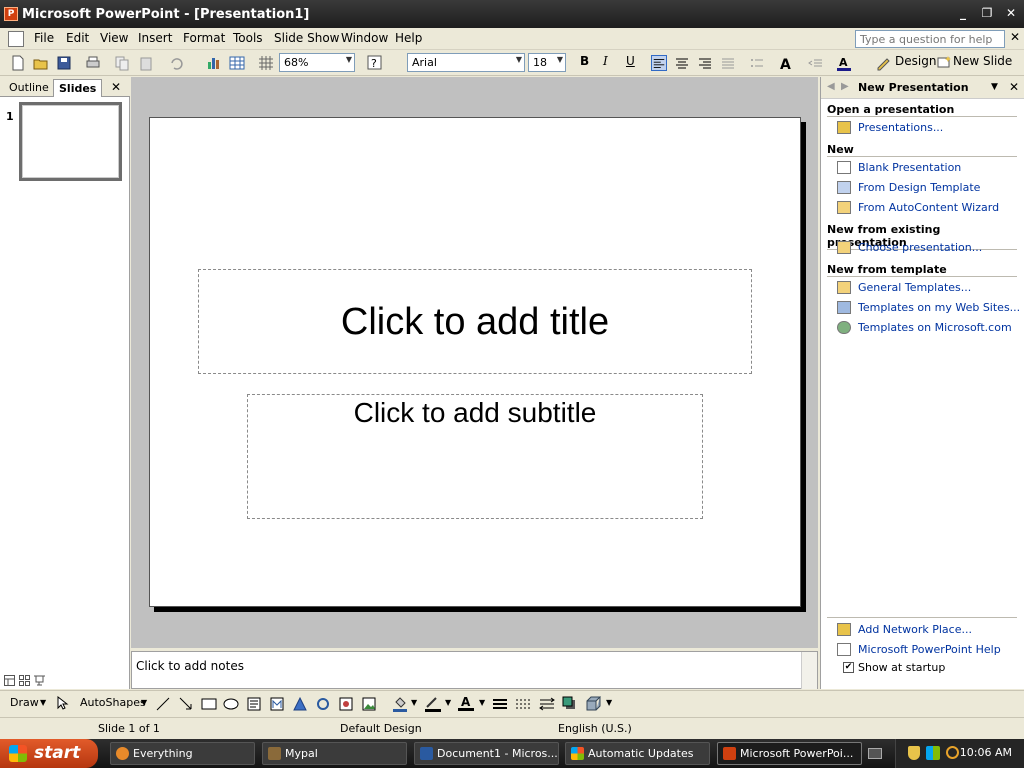 This screenshot has width=1024, height=768. Describe the element at coordinates (369, 704) in the screenshot. I see `picture-icon` at that location.